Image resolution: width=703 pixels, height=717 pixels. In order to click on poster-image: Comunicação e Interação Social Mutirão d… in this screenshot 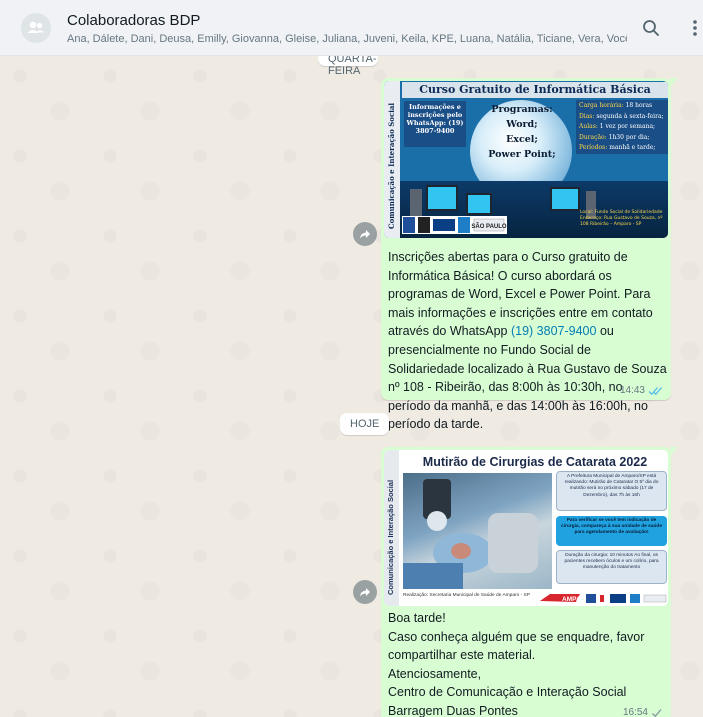, I will do `click(526, 528)`.